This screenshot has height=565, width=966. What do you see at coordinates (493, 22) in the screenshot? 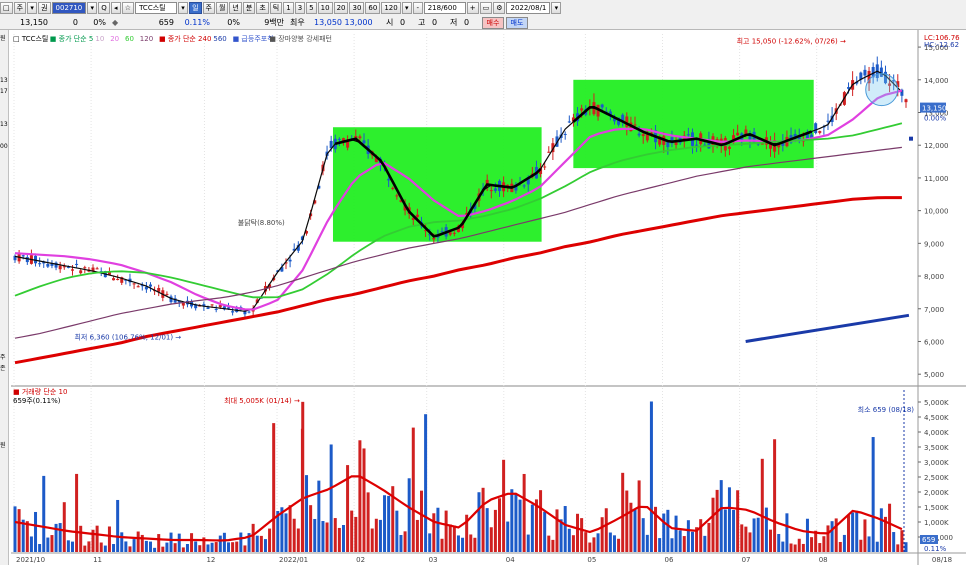
I see `buy-button: 매수` at bounding box center [493, 22].